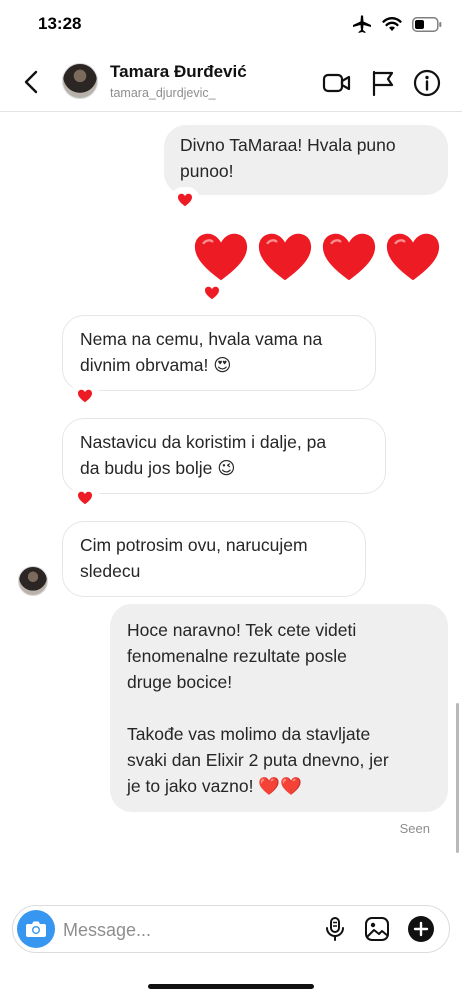 The image size is (462, 1000). I want to click on message-line: Nema na cemu, hvala vama na, so click(201, 339).